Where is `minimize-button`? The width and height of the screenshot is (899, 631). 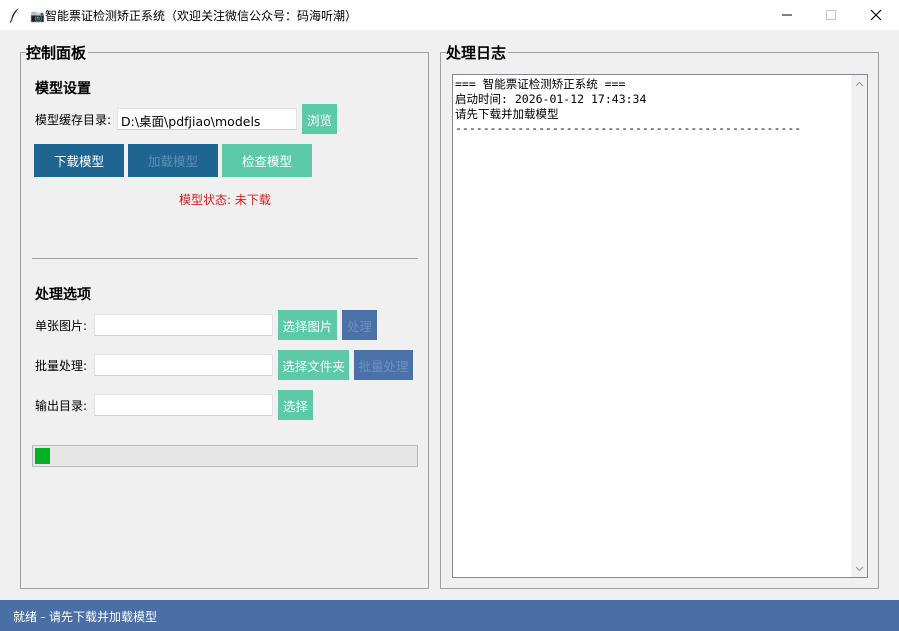
minimize-button is located at coordinates (787, 15).